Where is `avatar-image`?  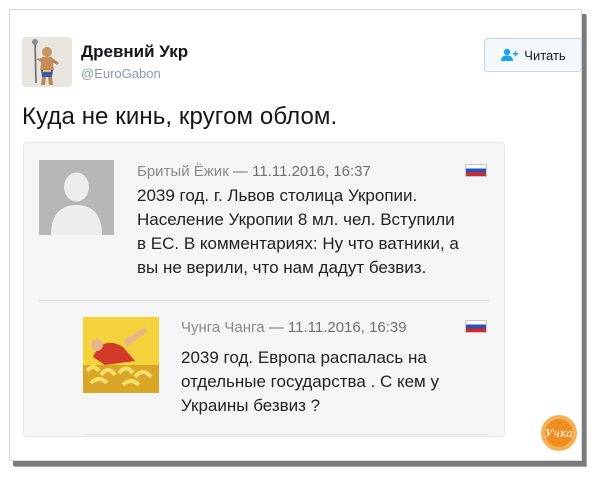 avatar-image is located at coordinates (47, 62).